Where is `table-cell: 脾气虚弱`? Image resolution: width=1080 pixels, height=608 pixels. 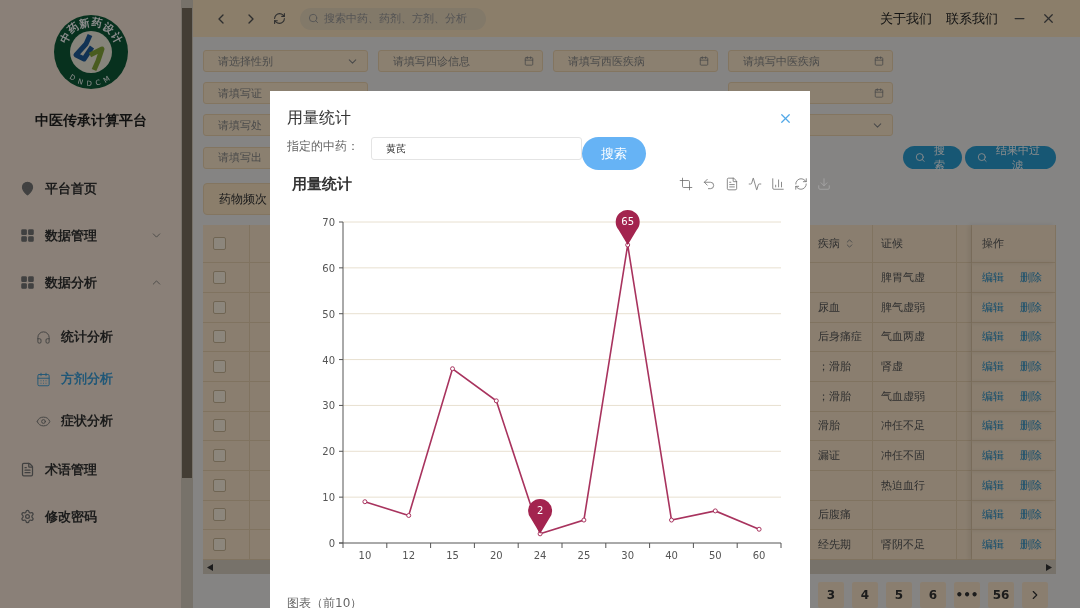
table-cell: 脾气虚弱 is located at coordinates (915, 307).